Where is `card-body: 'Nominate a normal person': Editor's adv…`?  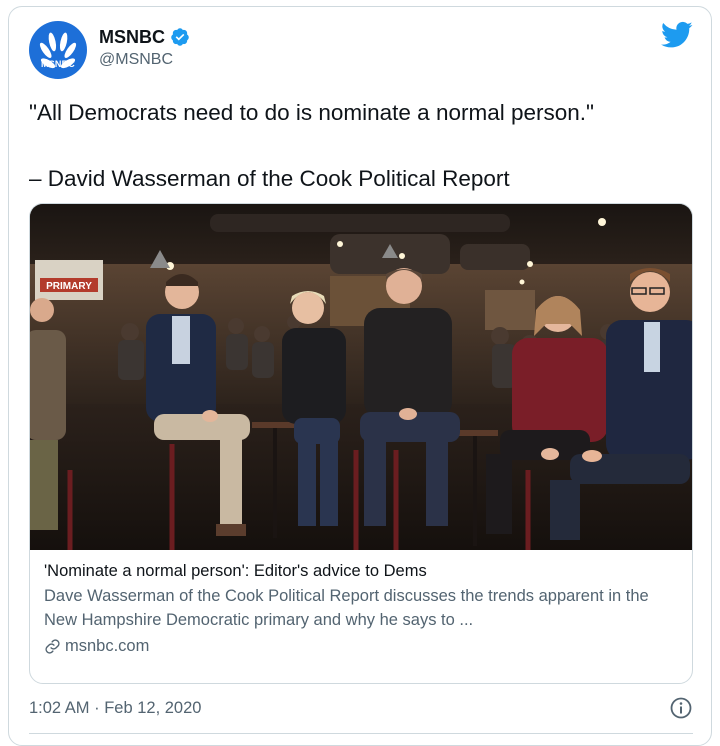 card-body: 'Nominate a normal person': Editor's adv… is located at coordinates (362, 609).